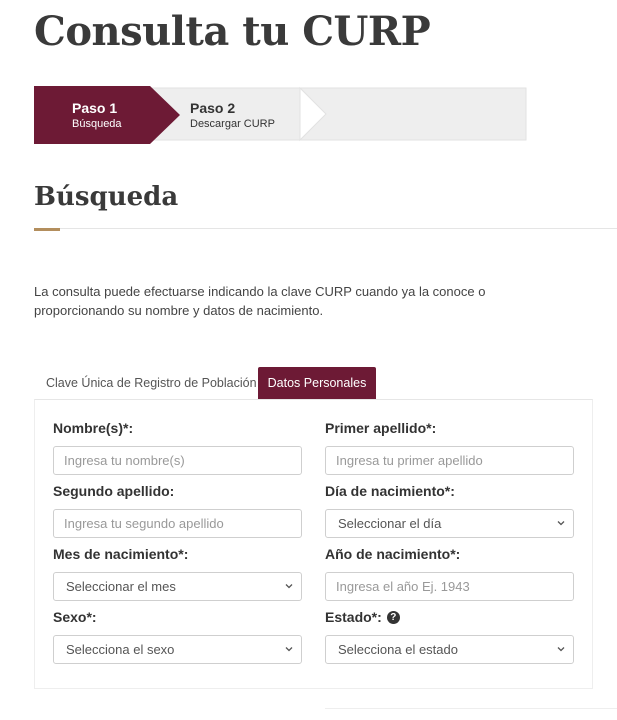 The height and width of the screenshot is (720, 617). Describe the element at coordinates (317, 383) in the screenshot. I see `tab-datos-personales: Datos Personales` at that location.